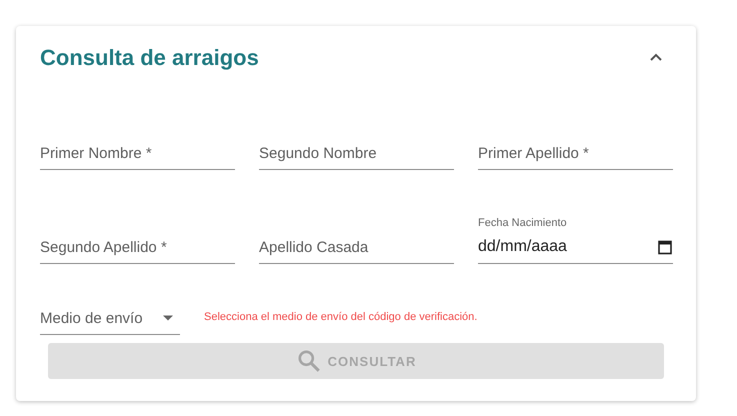  I want to click on input-field: Segundo Apellido *, so click(137, 247).